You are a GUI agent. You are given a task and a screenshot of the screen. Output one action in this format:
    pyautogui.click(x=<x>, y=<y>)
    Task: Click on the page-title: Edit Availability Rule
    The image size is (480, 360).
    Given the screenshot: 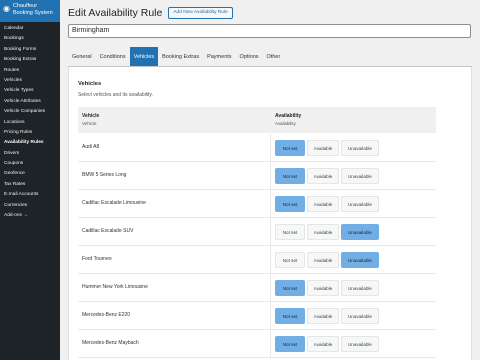 What is the action you would take?
    pyautogui.click(x=115, y=13)
    